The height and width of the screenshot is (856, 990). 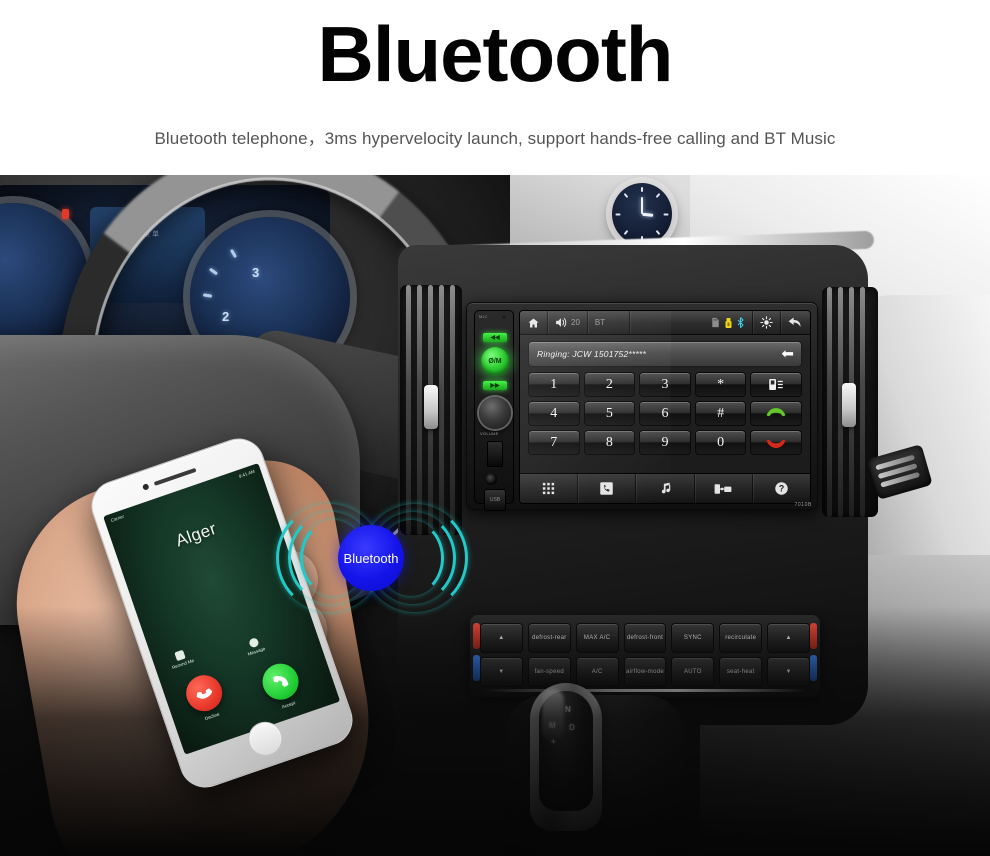 I want to click on phonebook-button, so click(x=776, y=384).